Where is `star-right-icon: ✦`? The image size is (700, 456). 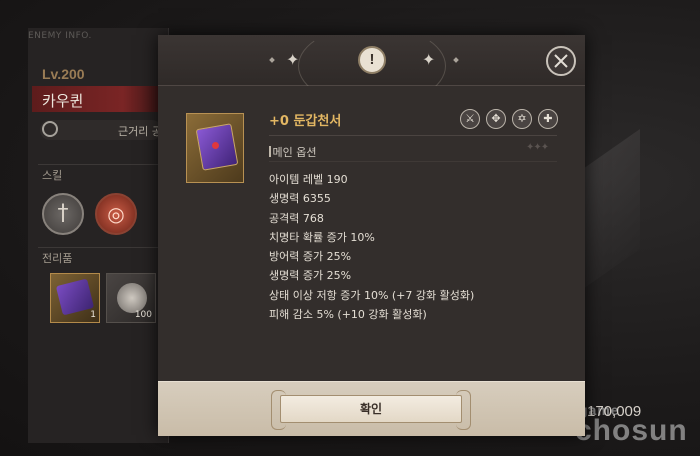
star-right-icon: ✦ is located at coordinates (429, 59).